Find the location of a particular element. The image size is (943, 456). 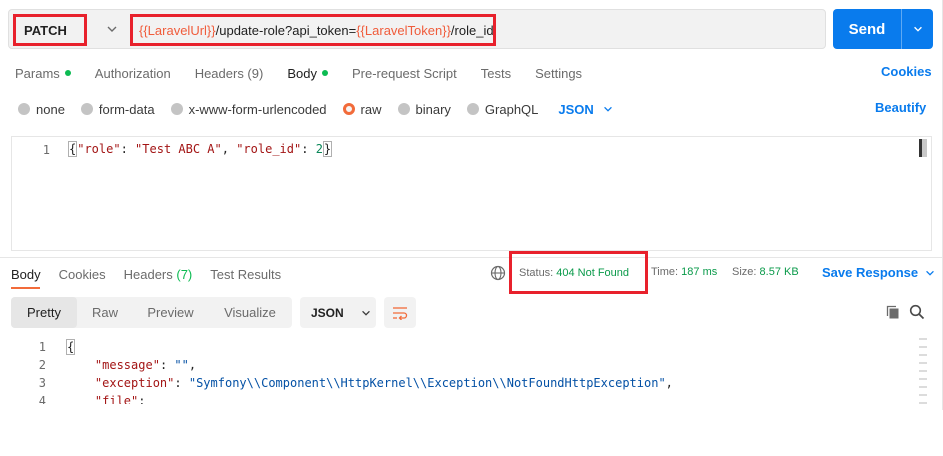

view-pretty: Pretty is located at coordinates (44, 312).